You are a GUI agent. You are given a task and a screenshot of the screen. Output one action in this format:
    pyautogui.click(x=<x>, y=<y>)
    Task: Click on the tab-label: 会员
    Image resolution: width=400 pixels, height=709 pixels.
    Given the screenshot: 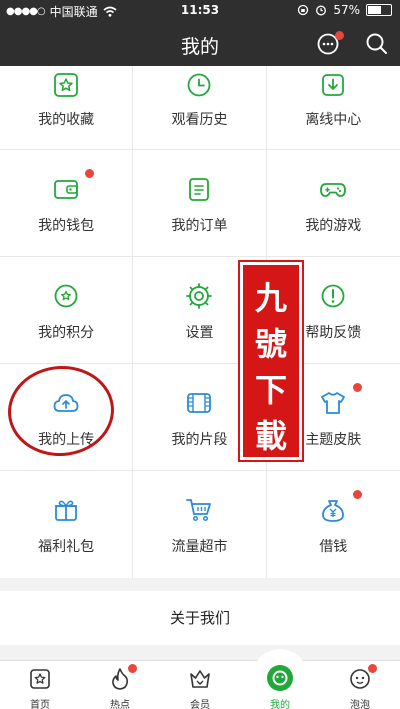 What is the action you would take?
    pyautogui.click(x=200, y=704)
    